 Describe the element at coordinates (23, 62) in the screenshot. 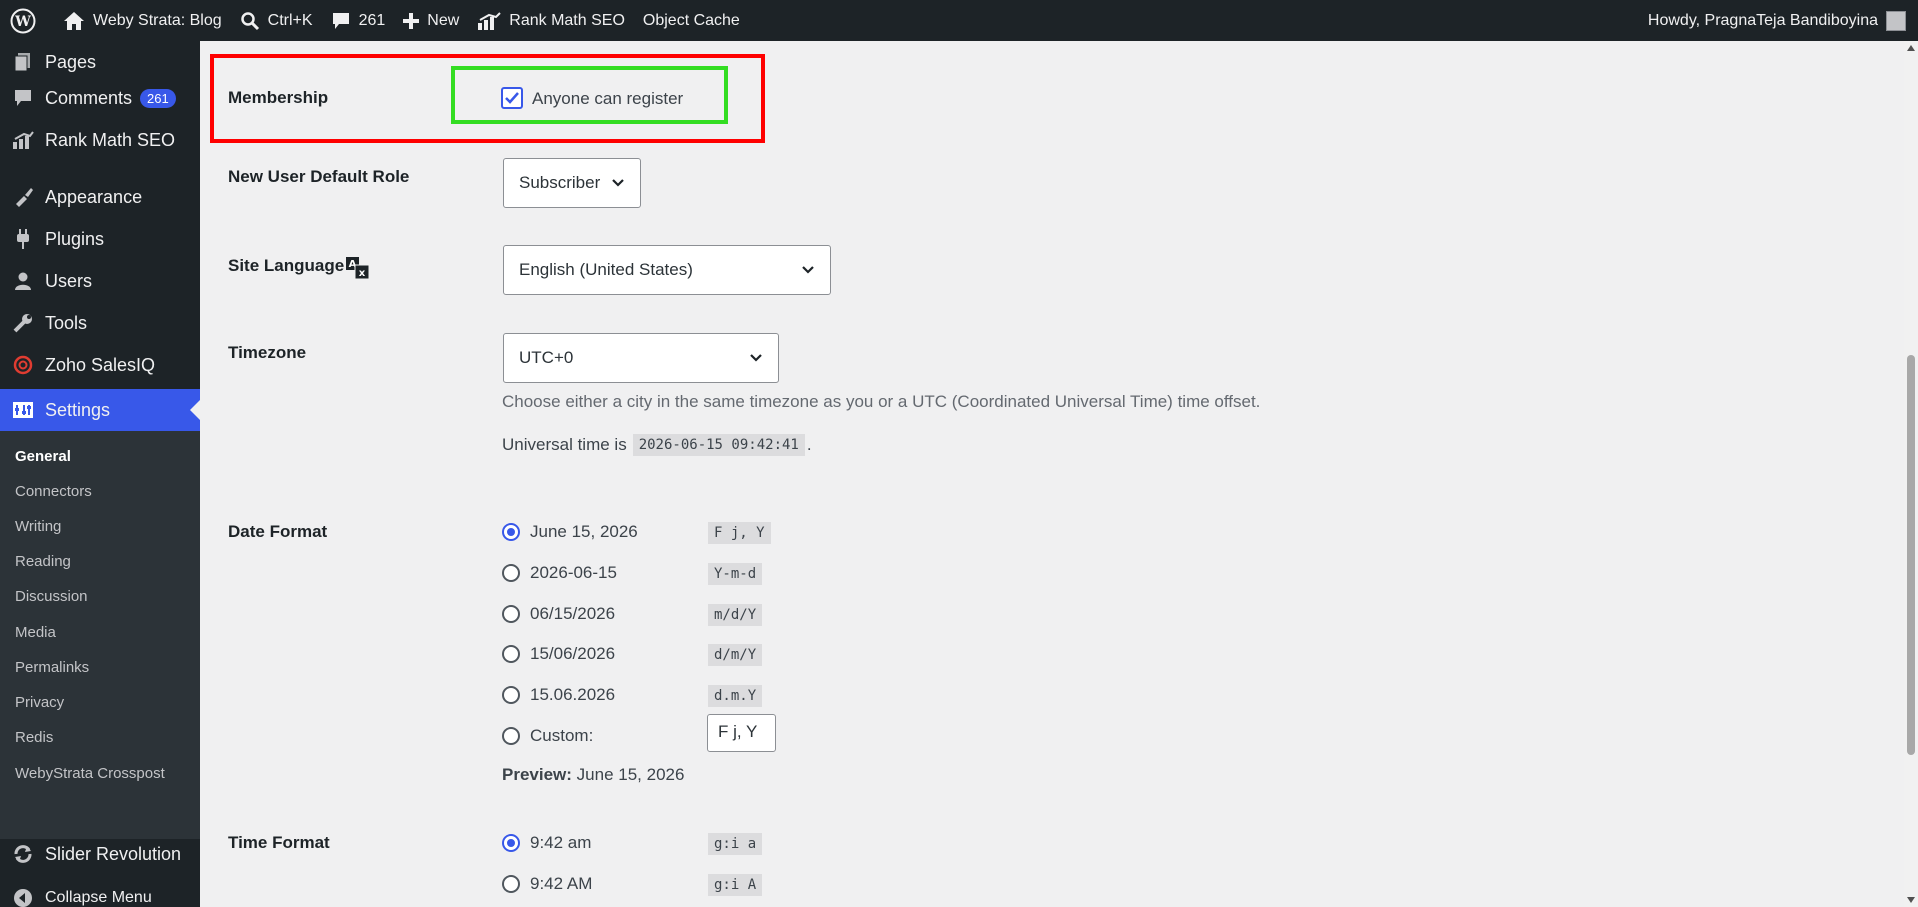

I see `pages-icon` at that location.